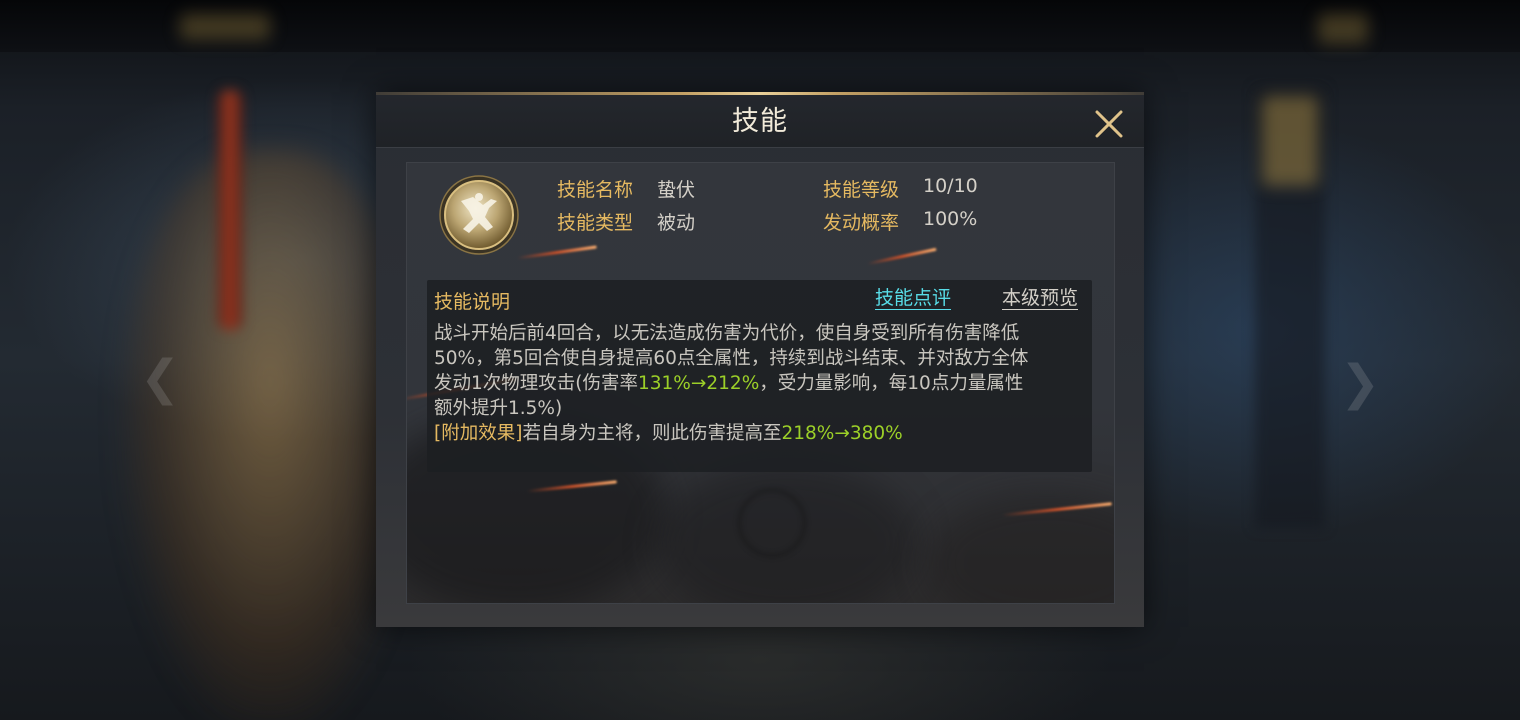 Image resolution: width=1520 pixels, height=720 pixels. What do you see at coordinates (595, 223) in the screenshot?
I see `skill-type-label: 技能类型` at bounding box center [595, 223].